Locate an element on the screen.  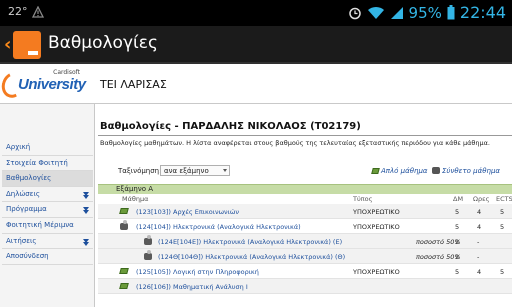
sidebar-item-student-info: Στοιχεία Φοιτητή is located at coordinates (47, 163).